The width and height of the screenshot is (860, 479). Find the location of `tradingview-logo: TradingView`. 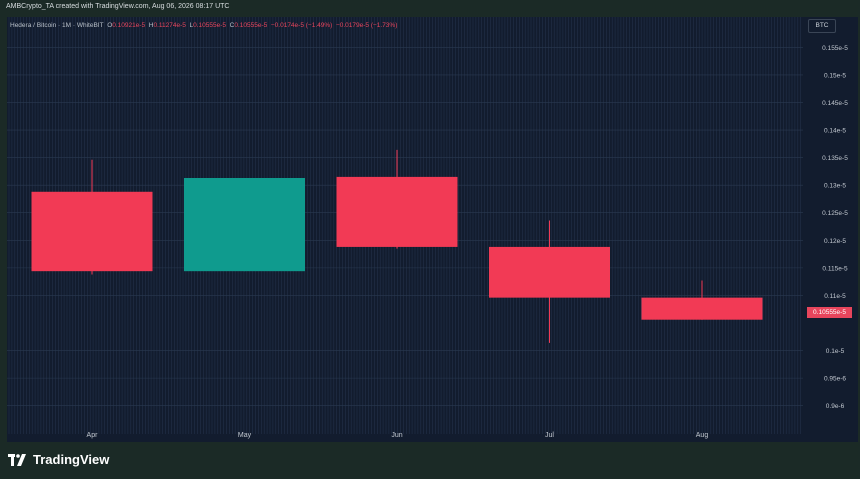

tradingview-logo: TradingView is located at coordinates (58, 459).